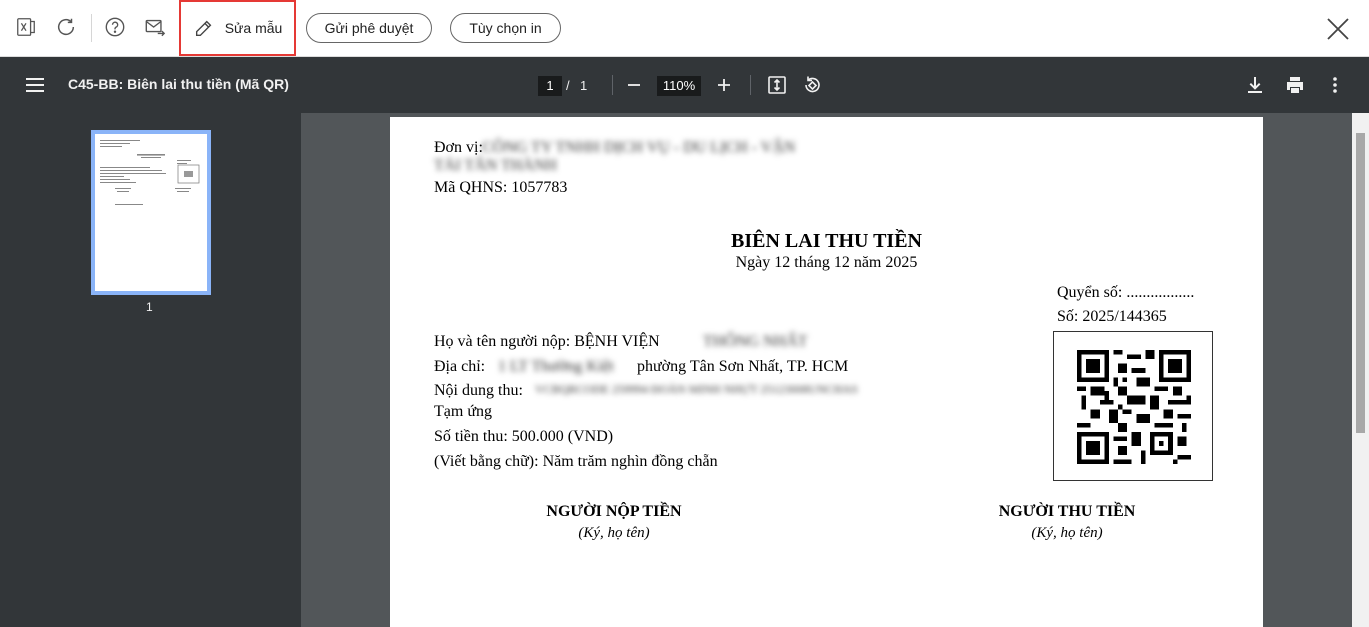 This screenshot has width=1369, height=627. Describe the element at coordinates (463, 411) in the screenshot. I see `content-line2: Tạm ứng` at that location.